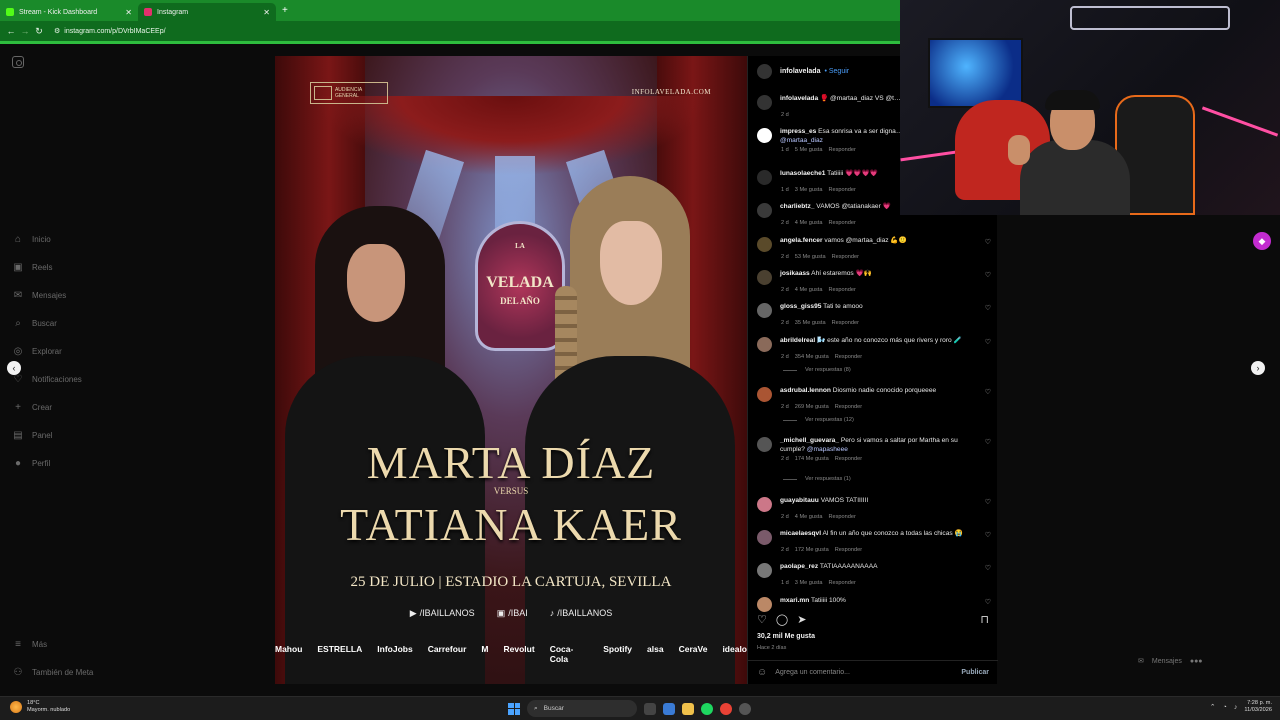  I want to click on windows-start-icon, so click(514, 708).